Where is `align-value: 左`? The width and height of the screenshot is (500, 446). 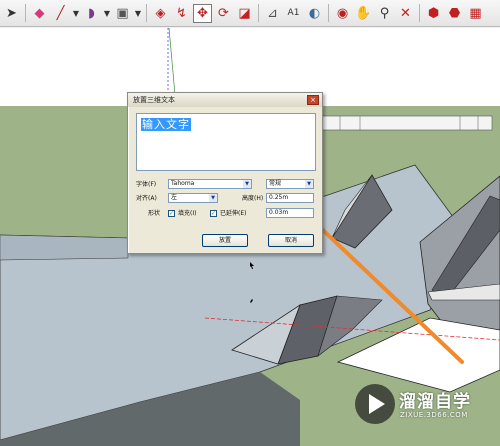 align-value: 左 is located at coordinates (174, 197).